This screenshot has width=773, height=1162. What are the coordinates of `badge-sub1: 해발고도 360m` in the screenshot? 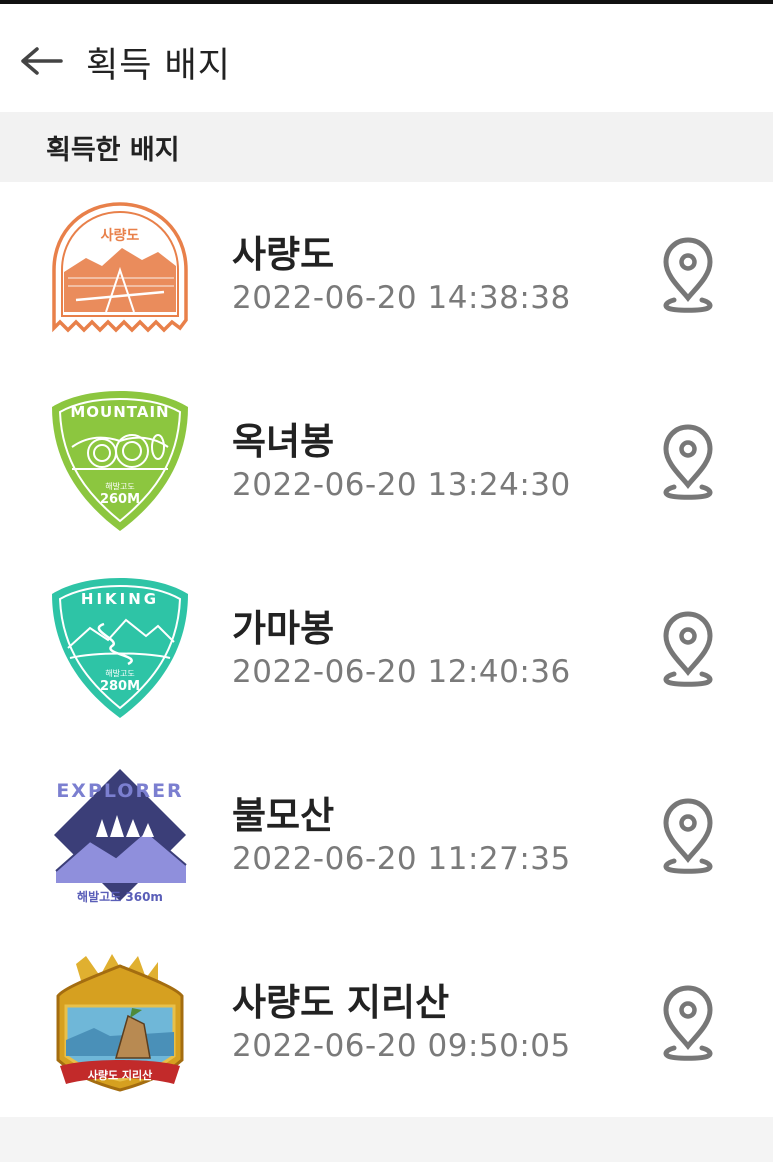 It's located at (120, 896).